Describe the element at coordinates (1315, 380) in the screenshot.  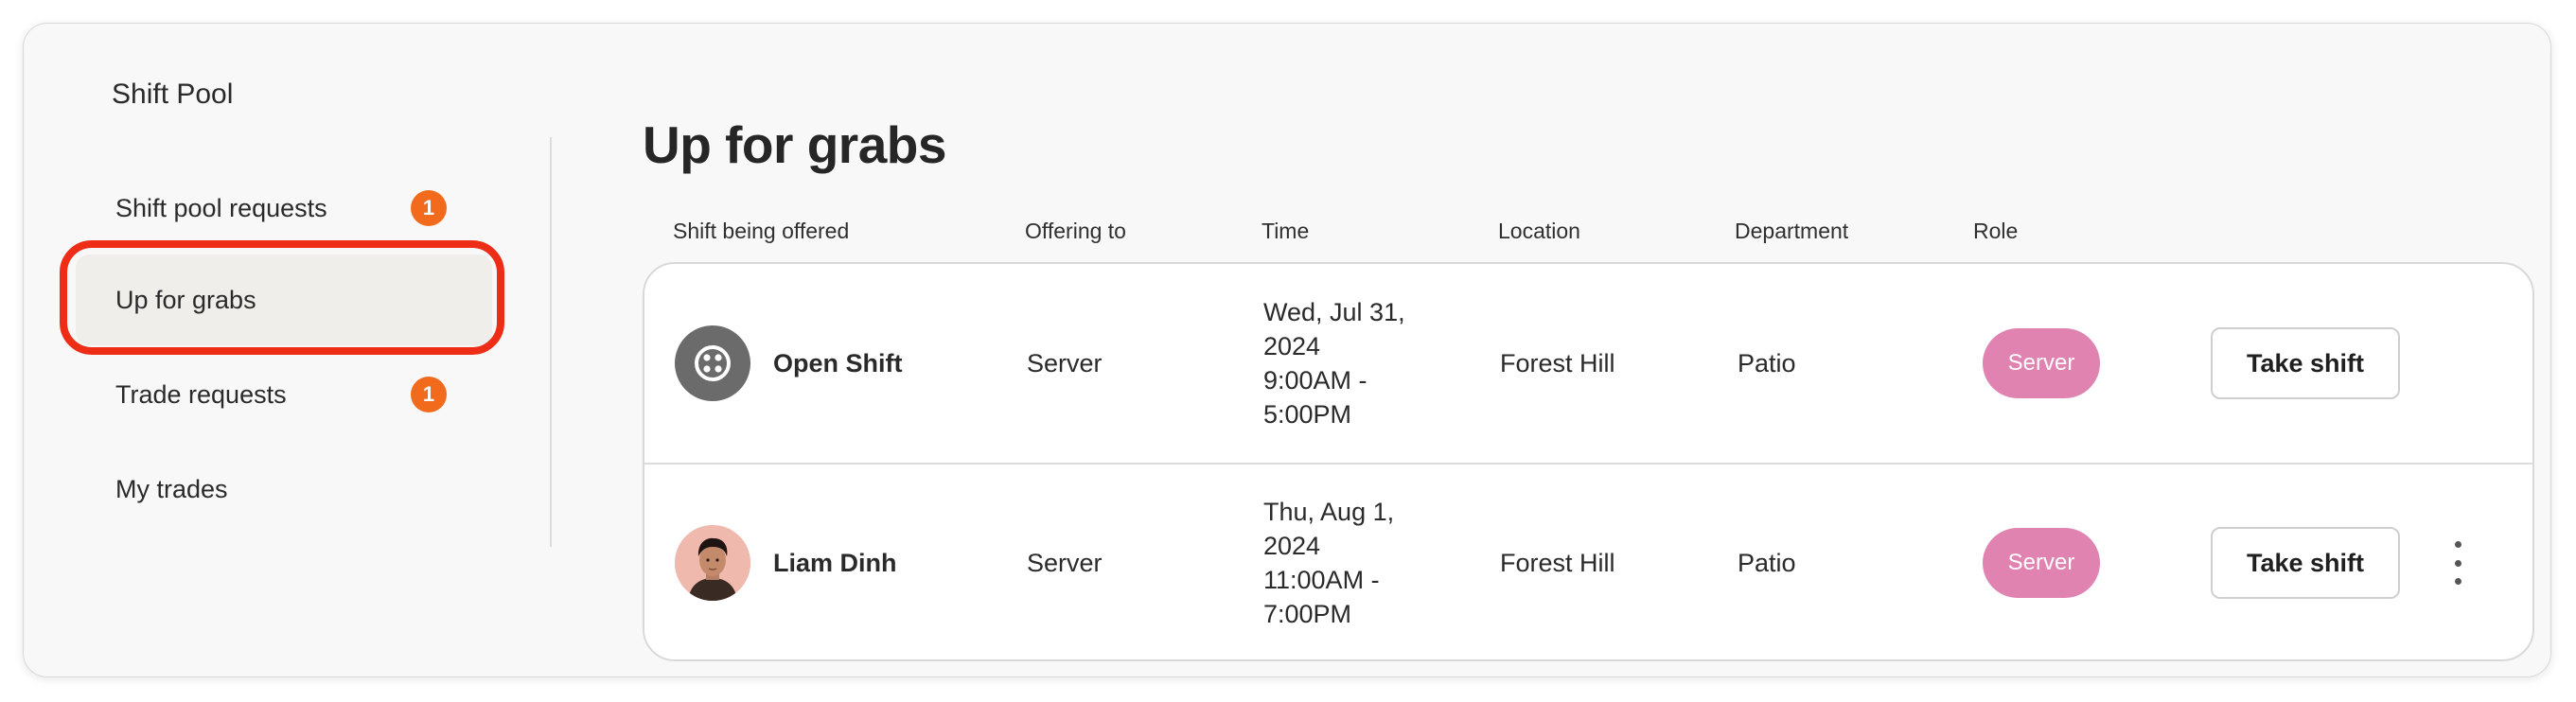
I see `time-line: 9:00AM -` at that location.